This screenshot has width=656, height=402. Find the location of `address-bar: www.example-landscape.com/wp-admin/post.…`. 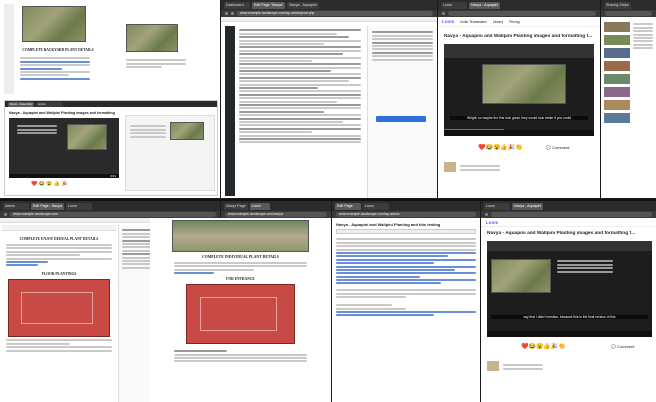

address-bar: www.example-landscape.com/wp-admin/post.… is located at coordinates (335, 13).